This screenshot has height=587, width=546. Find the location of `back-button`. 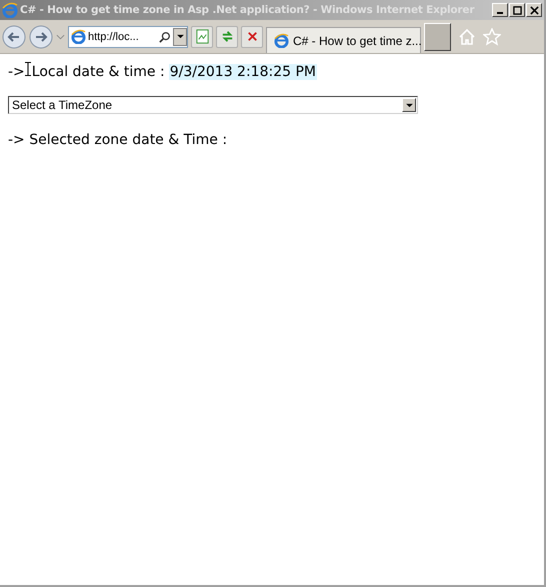

back-button is located at coordinates (14, 36).